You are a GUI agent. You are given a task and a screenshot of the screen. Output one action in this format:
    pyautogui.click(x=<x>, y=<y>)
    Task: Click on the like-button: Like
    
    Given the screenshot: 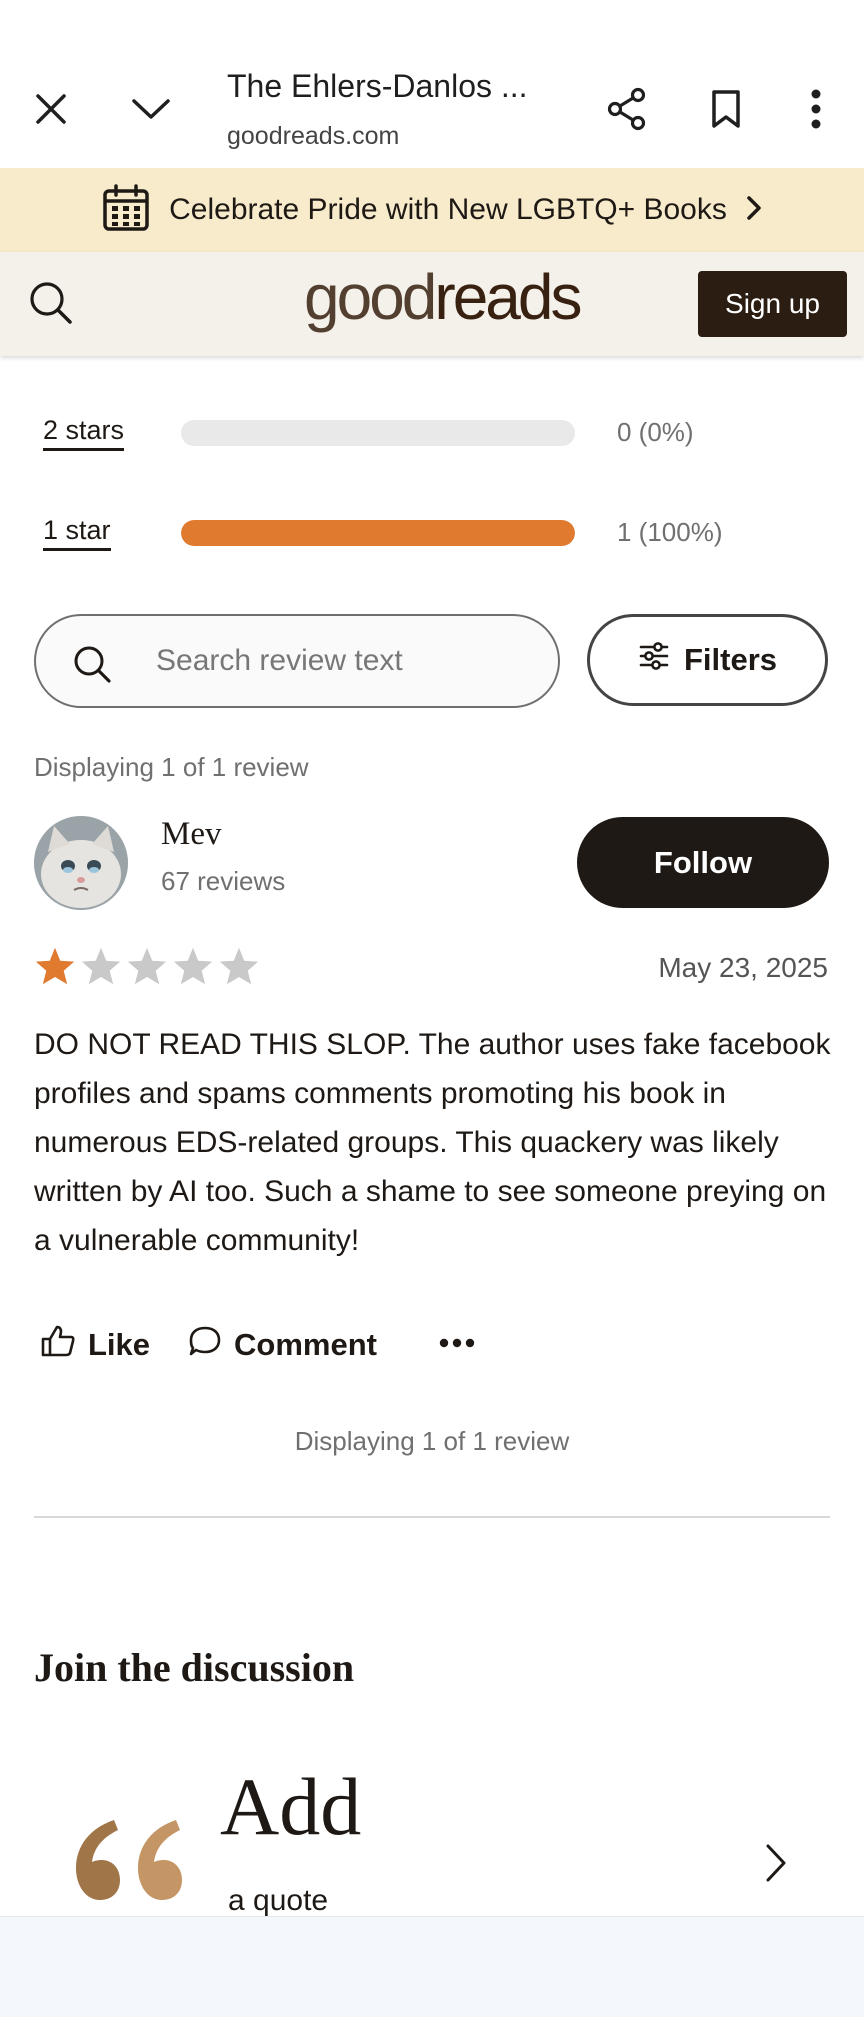 What is the action you would take?
    pyautogui.click(x=95, y=1345)
    